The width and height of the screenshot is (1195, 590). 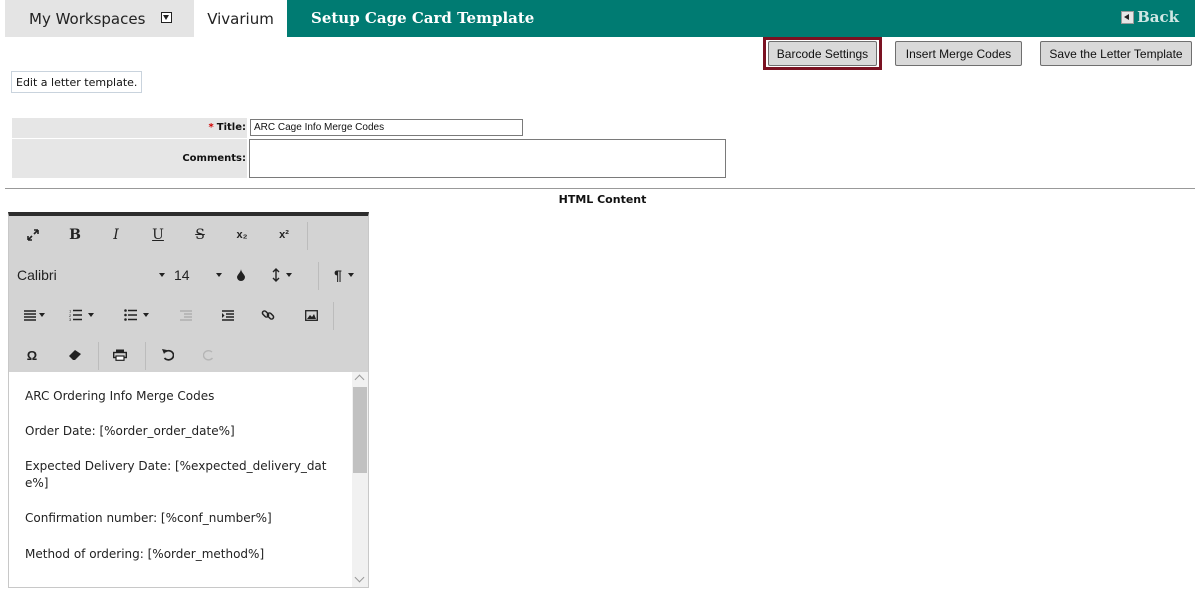 I want to click on paragraph-icon: ¶, so click(x=338, y=275).